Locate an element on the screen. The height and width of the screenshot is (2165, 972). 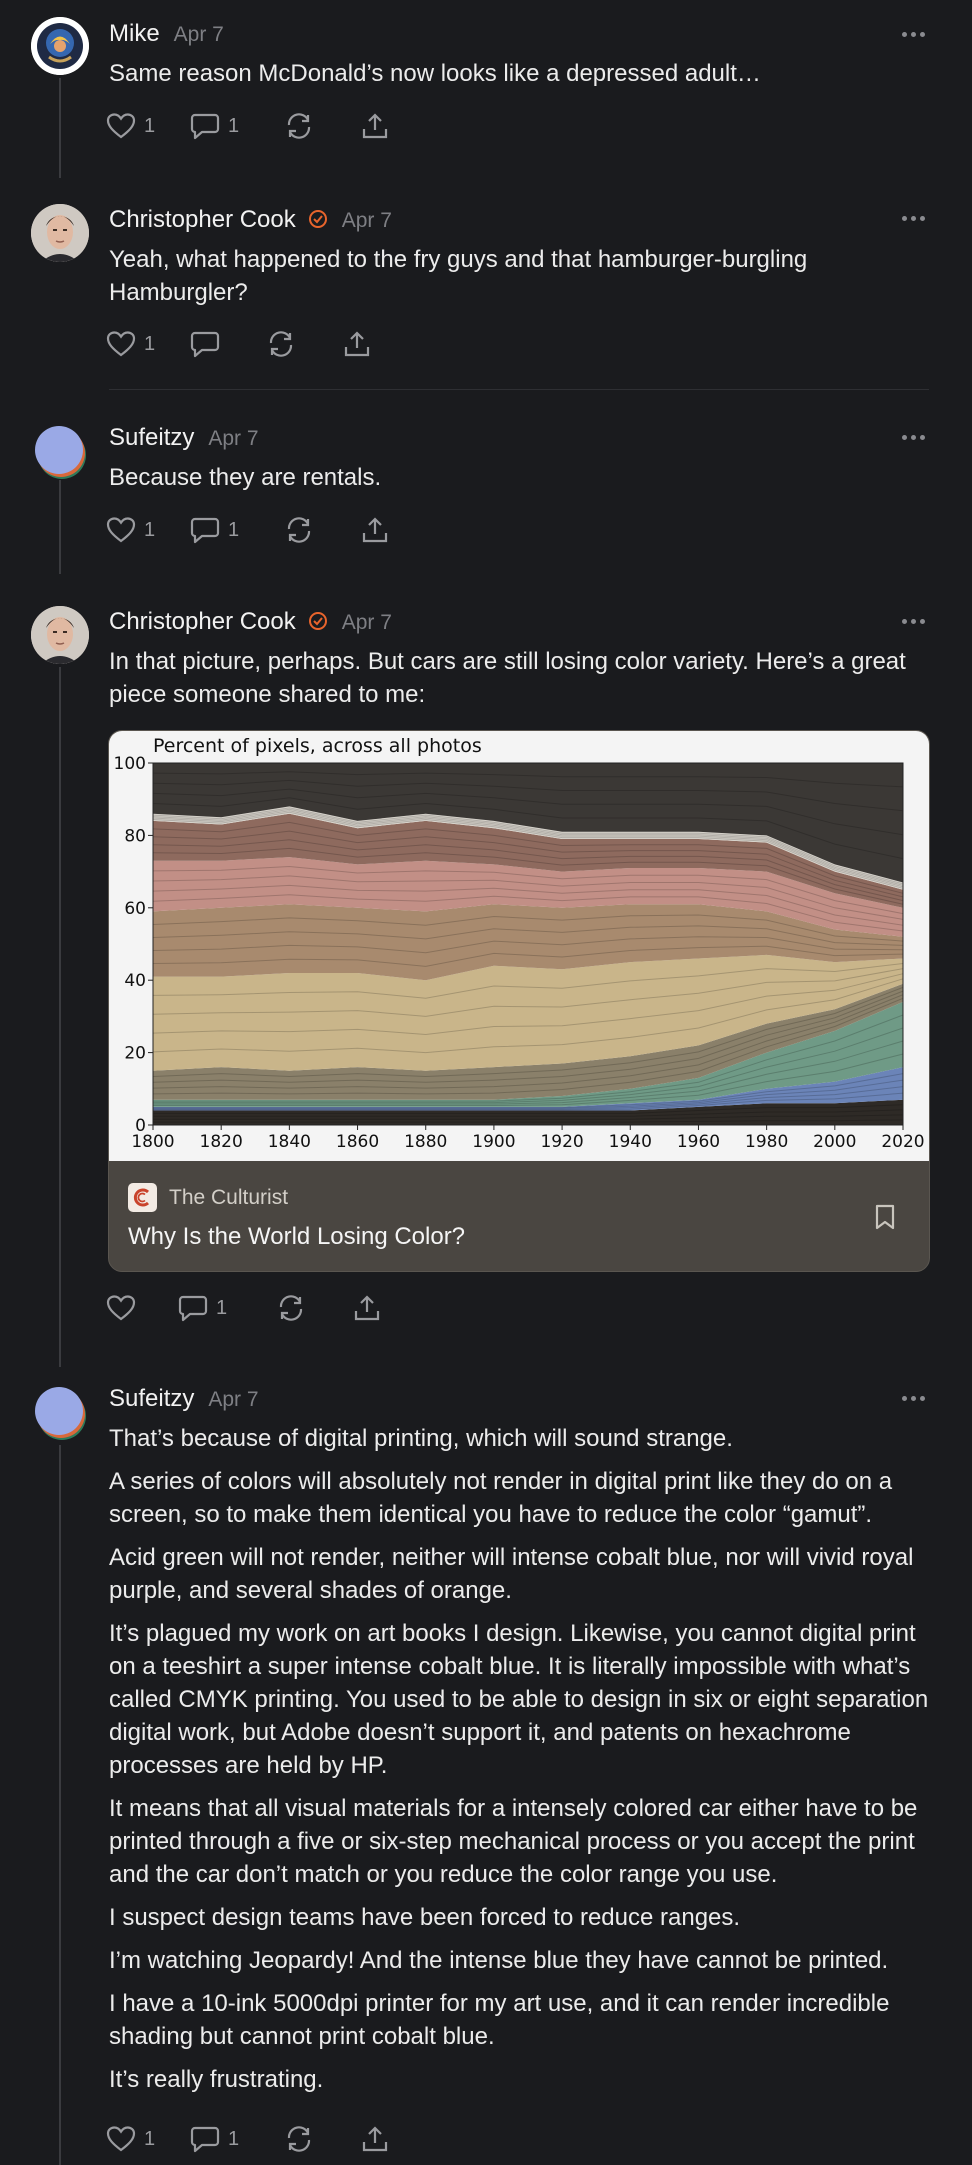
post-header: Sufeitzy Apr 7 is located at coordinates (184, 1399).